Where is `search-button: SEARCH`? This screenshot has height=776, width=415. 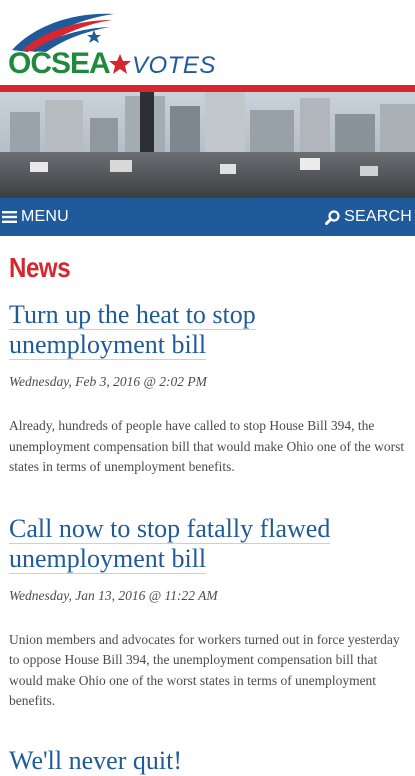 search-button: SEARCH is located at coordinates (368, 217).